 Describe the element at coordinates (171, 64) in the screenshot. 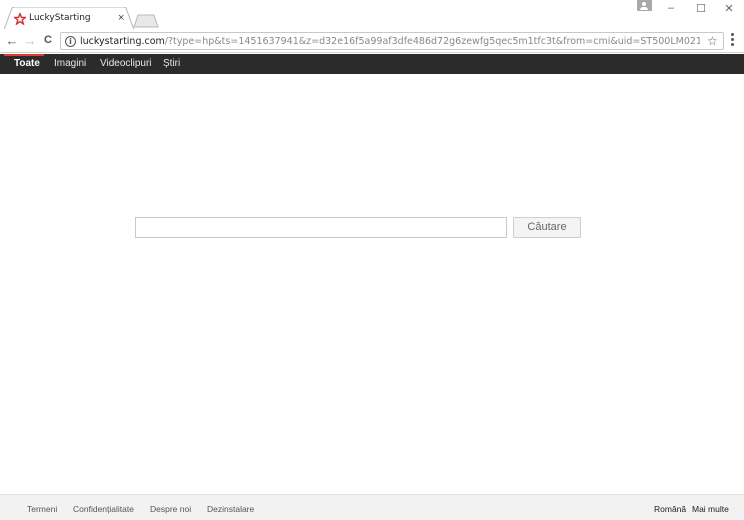

I see `nav-item-stiri: Știri` at that location.